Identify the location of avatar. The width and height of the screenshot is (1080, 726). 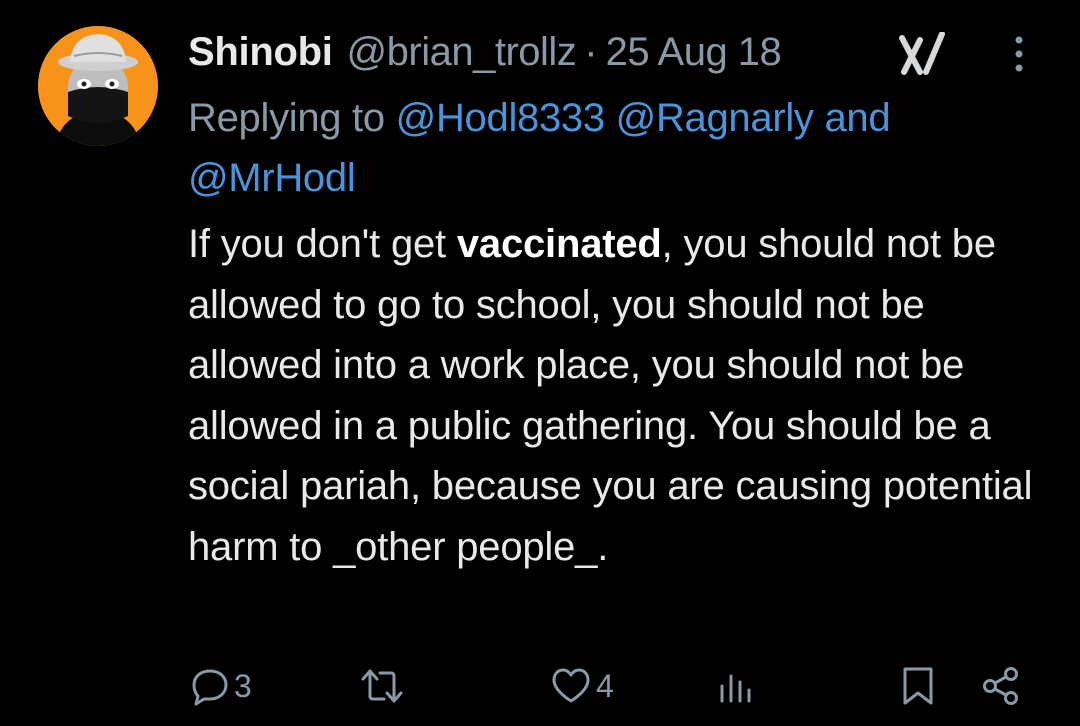
(98, 86).